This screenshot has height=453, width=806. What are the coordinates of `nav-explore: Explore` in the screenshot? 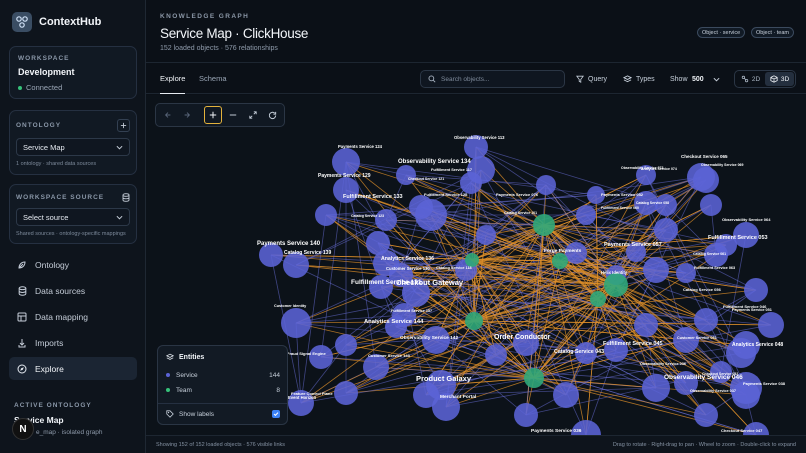 It's located at (73, 368).